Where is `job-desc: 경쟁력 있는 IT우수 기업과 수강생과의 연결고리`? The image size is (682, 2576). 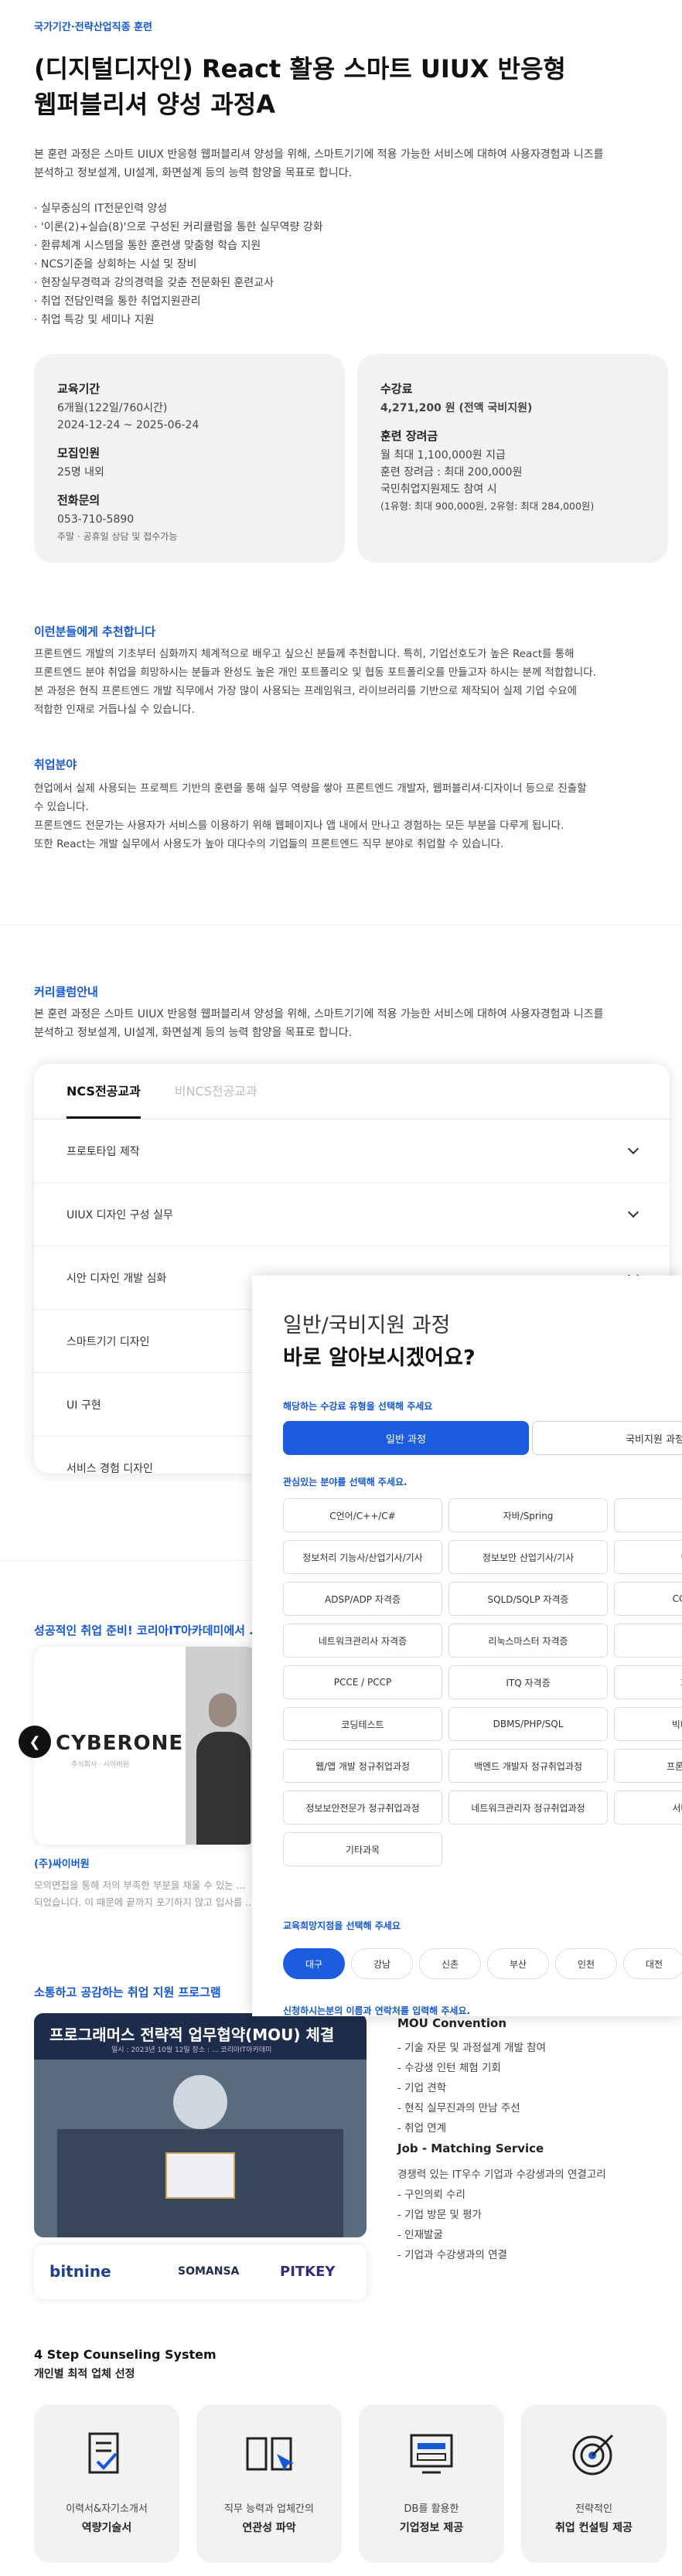 job-desc: 경쟁력 있는 IT우수 기업과 수강생과의 연결고리 is located at coordinates (501, 2175).